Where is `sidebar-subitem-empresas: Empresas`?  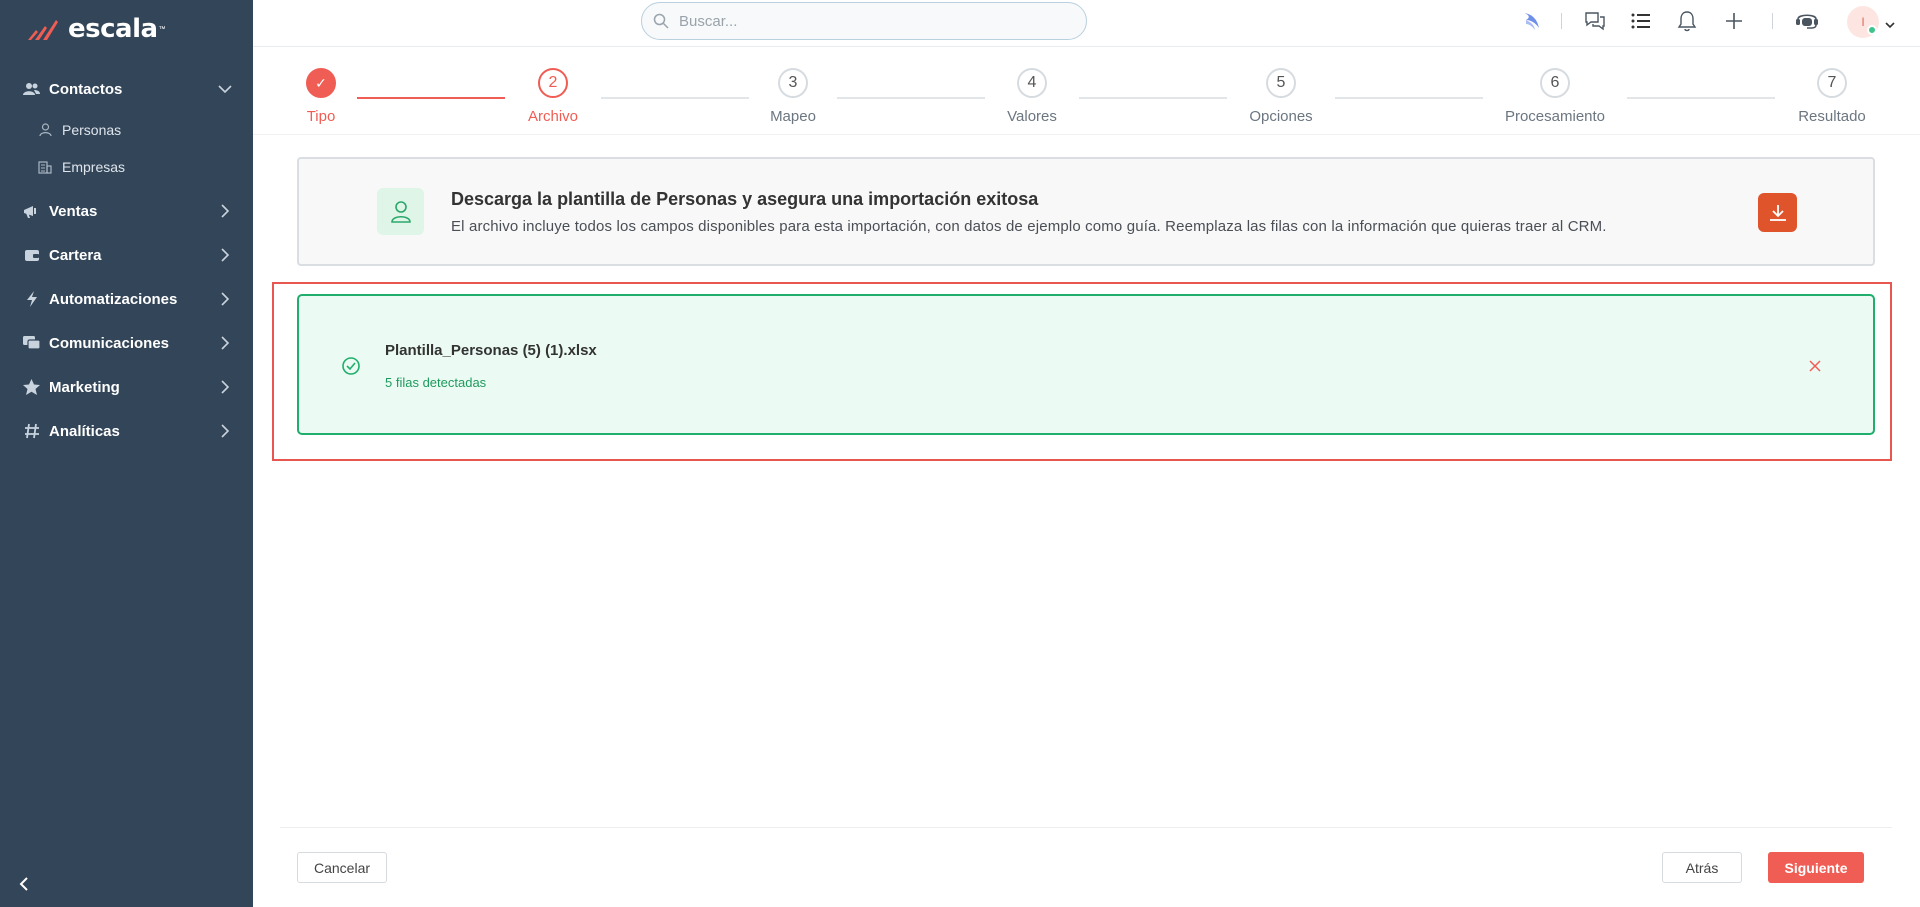 sidebar-subitem-empresas: Empresas is located at coordinates (126, 166).